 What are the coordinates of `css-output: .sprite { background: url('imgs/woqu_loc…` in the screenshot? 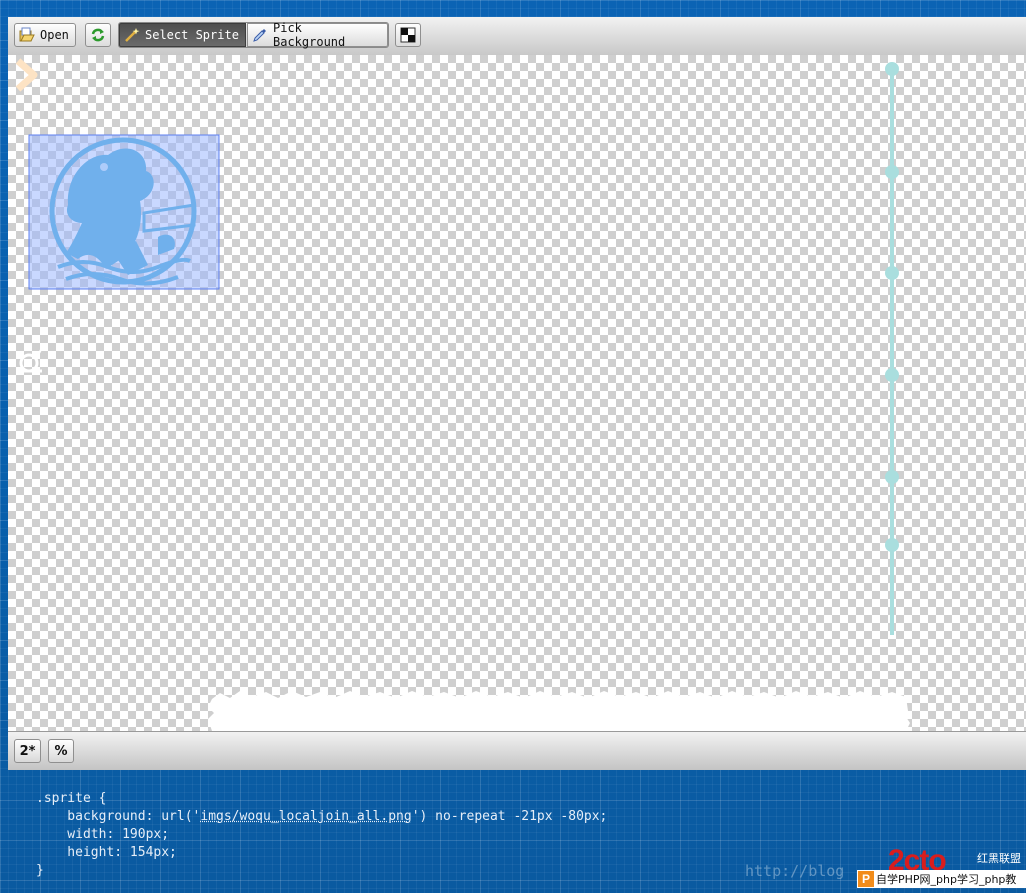 It's located at (321, 835).